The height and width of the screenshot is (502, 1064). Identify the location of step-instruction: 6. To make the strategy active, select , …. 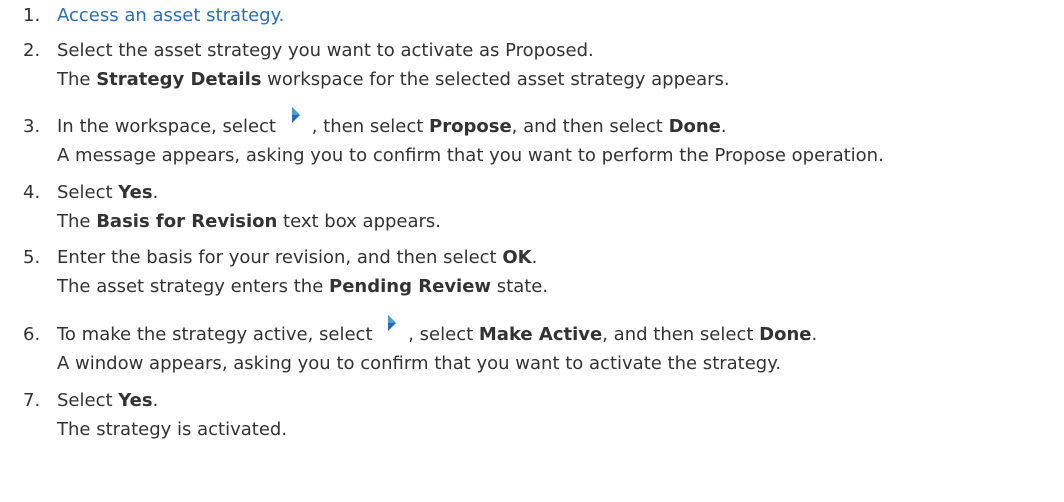
(543, 332).